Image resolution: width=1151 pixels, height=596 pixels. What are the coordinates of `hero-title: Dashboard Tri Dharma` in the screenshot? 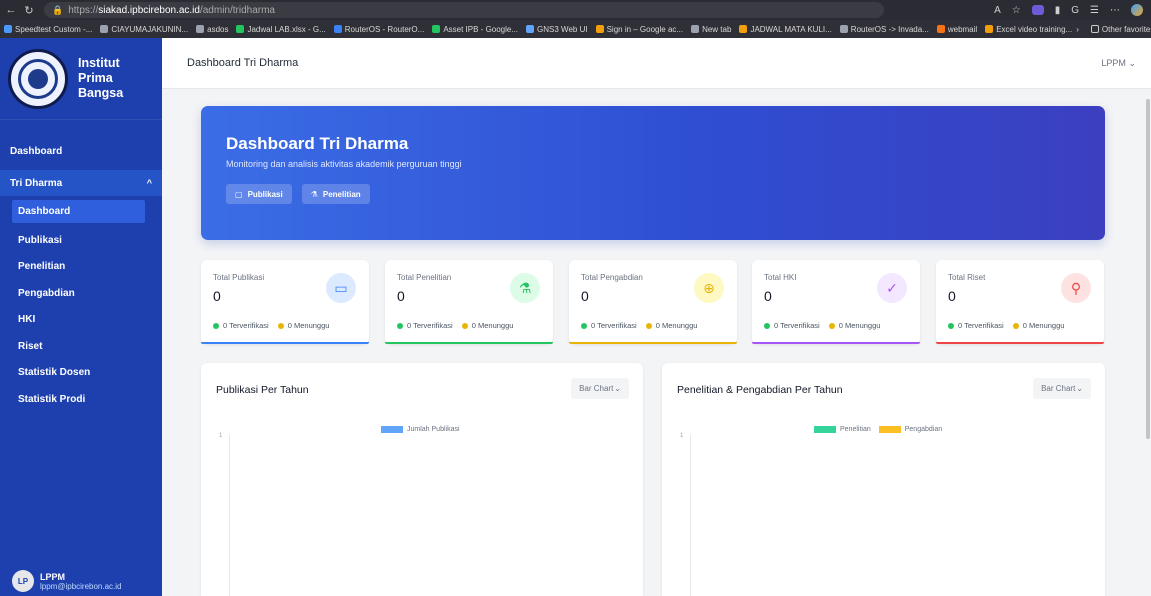 It's located at (317, 143).